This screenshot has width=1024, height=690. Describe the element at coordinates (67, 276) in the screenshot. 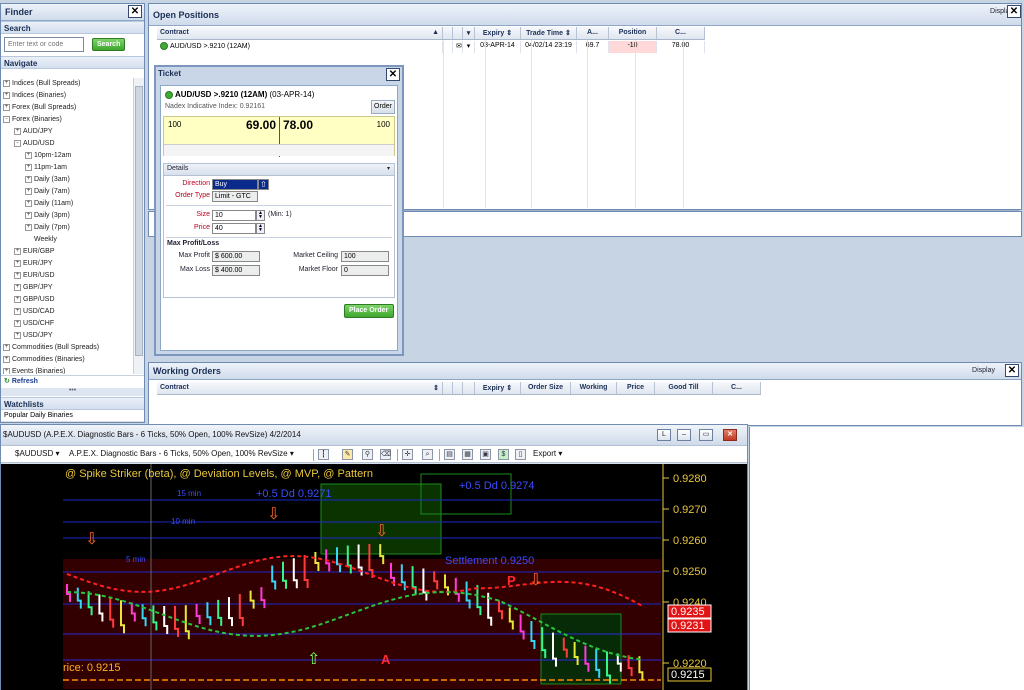

I see `tree-item: + EUR/USD` at that location.